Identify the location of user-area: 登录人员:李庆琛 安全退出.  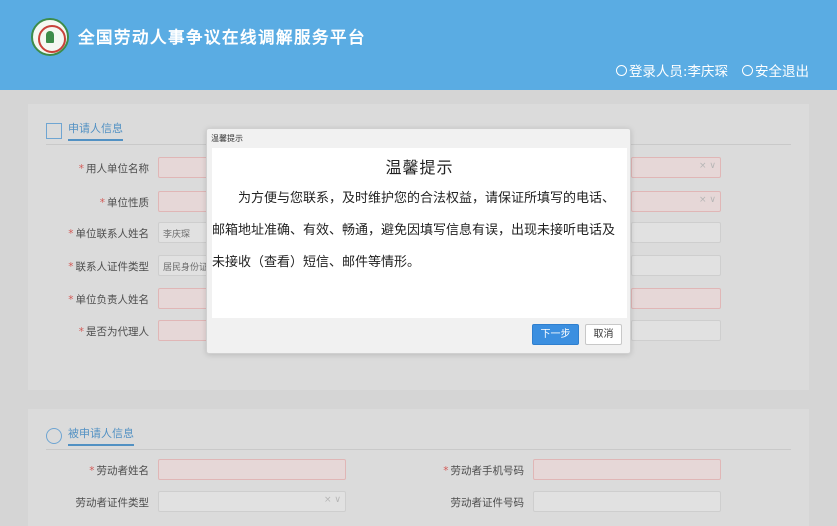
(712, 70).